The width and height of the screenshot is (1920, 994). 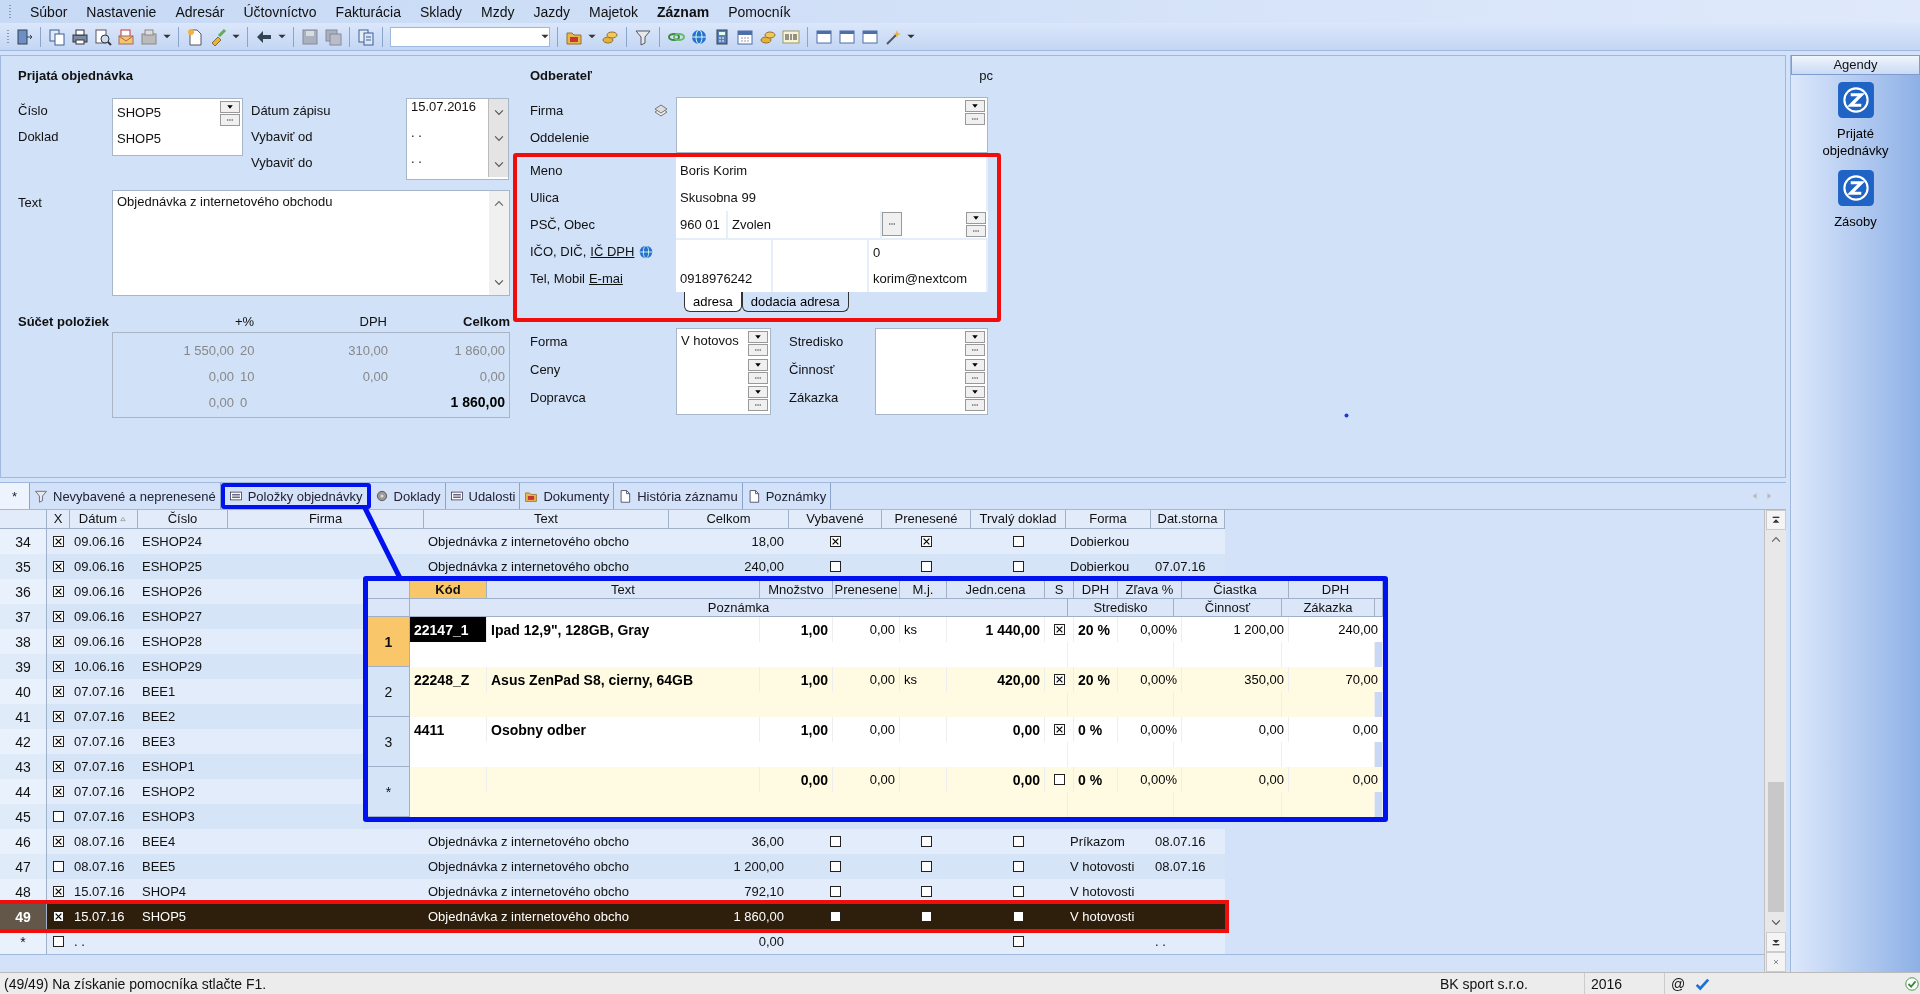 What do you see at coordinates (368, 11) in the screenshot?
I see `menu-item: Fakturácia` at bounding box center [368, 11].